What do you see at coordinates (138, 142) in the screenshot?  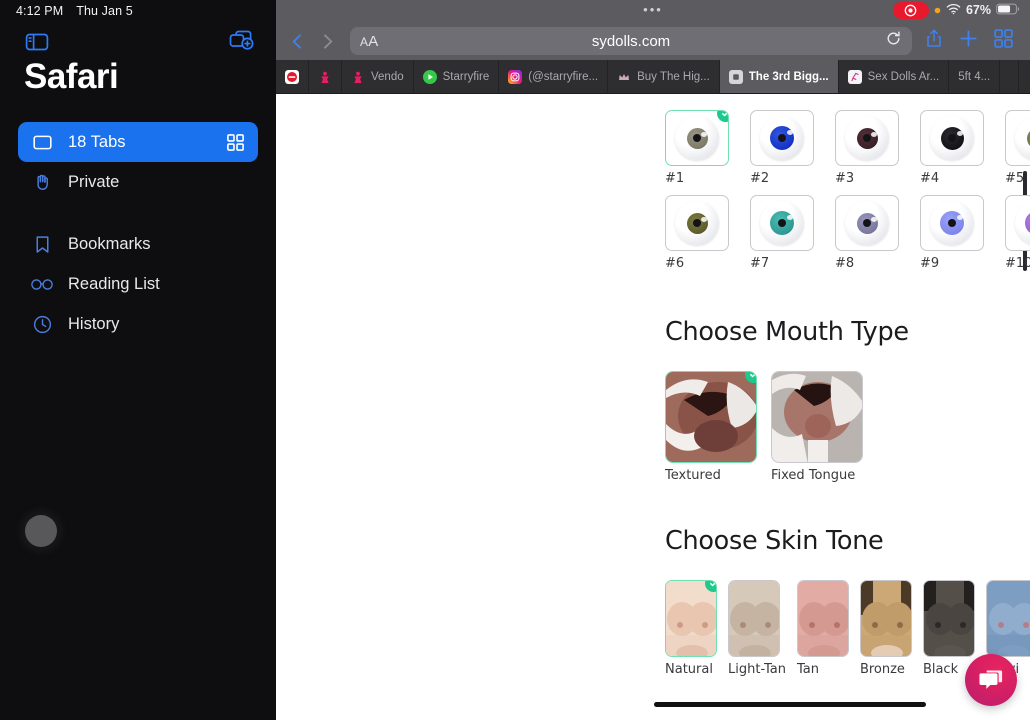 I see `sidebar-item-tabs: 18 Tabs` at bounding box center [138, 142].